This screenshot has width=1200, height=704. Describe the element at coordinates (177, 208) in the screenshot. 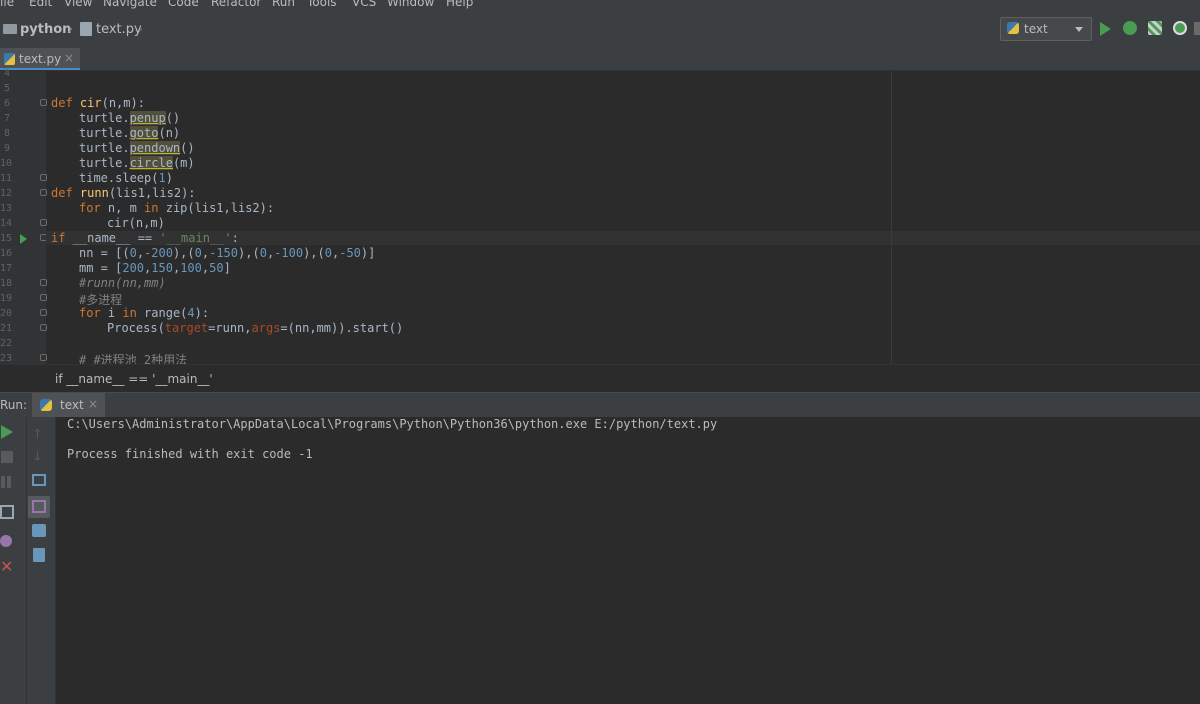

I see `code-line-13: for n, m in zip(lis1,lis2):` at that location.